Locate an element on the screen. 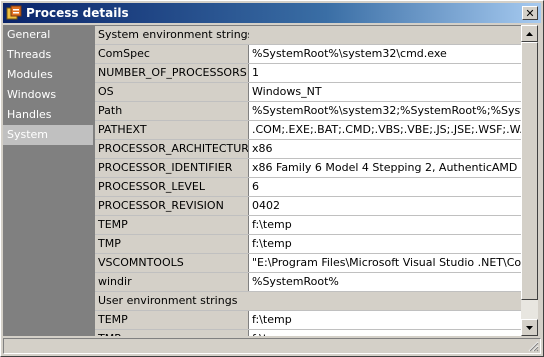 This screenshot has height=357, width=544. section-title: User environment strings is located at coordinates (172, 301).